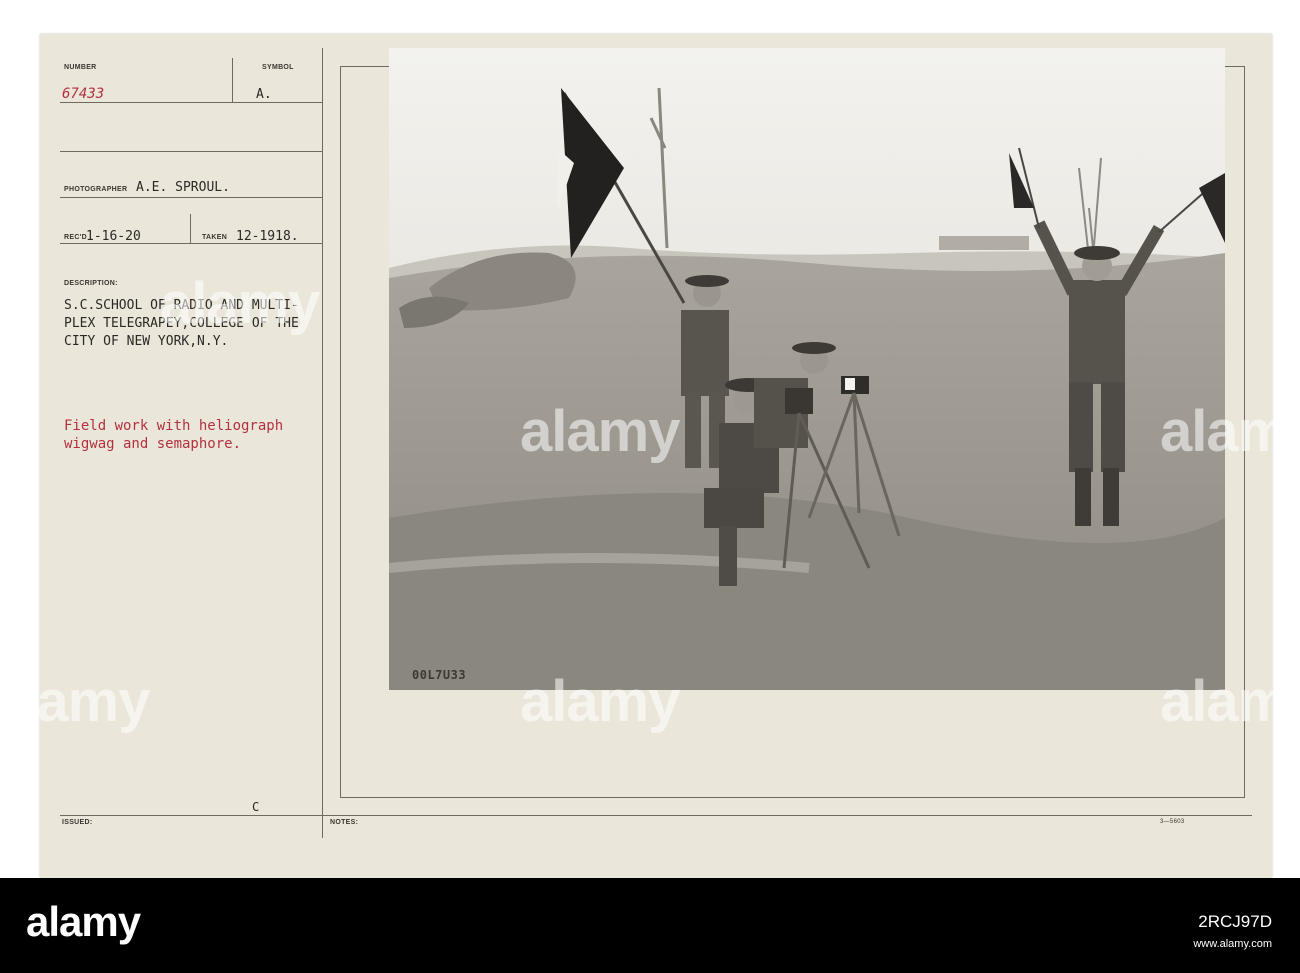 The image size is (1300, 973). What do you see at coordinates (1232, 944) in the screenshot?
I see `site-url: www.alamy.com` at bounding box center [1232, 944].